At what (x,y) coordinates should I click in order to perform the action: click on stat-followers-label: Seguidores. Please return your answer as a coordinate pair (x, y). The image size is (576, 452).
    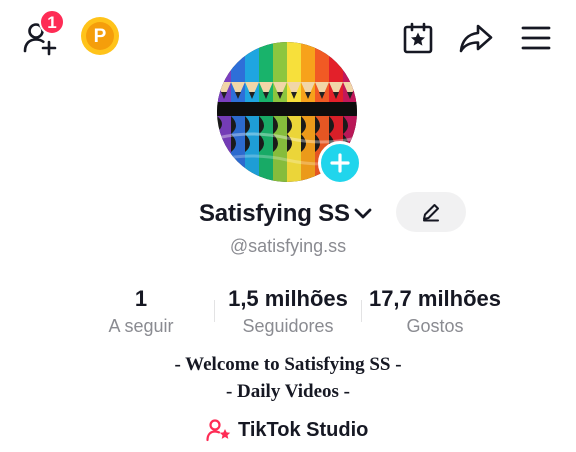
    Looking at the image, I should click on (288, 326).